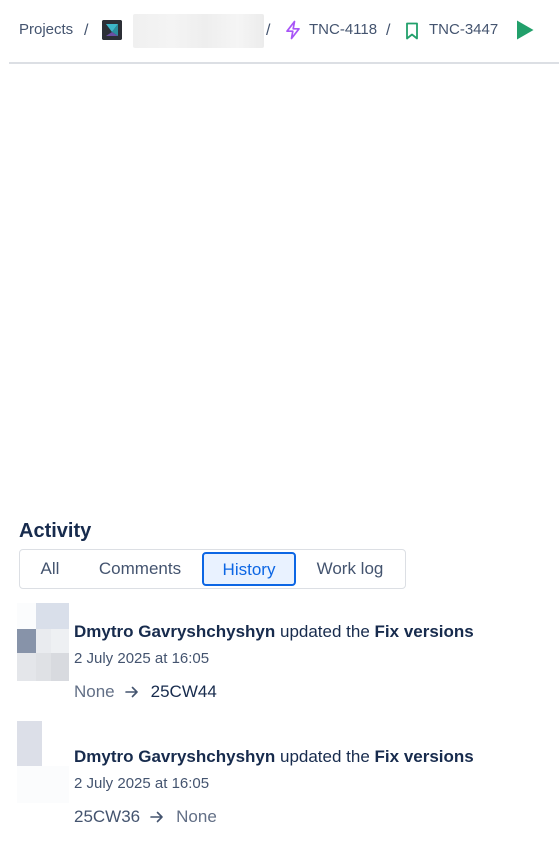  I want to click on tab-work-log: Work log, so click(350, 569).